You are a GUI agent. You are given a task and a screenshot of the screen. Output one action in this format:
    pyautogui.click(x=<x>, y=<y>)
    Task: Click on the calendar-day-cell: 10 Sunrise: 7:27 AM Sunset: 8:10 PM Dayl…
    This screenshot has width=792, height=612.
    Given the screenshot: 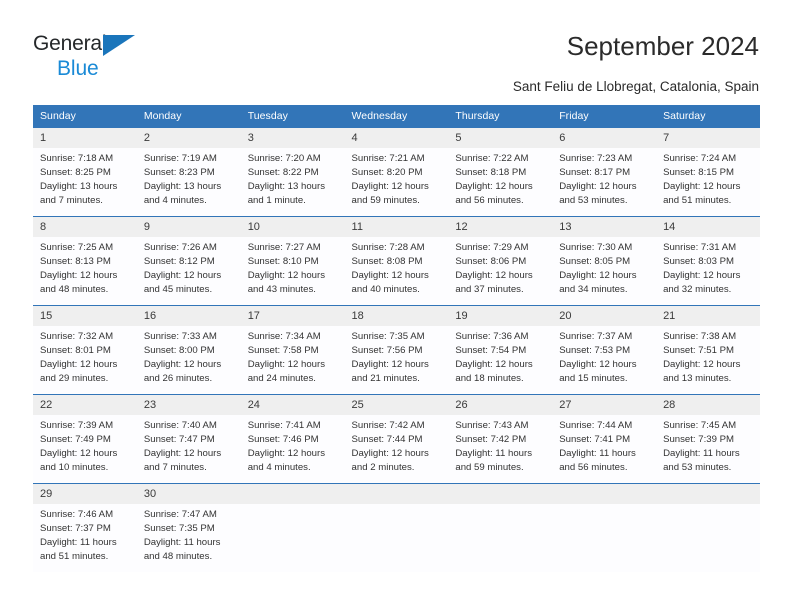 What is the action you would take?
    pyautogui.click(x=292, y=261)
    